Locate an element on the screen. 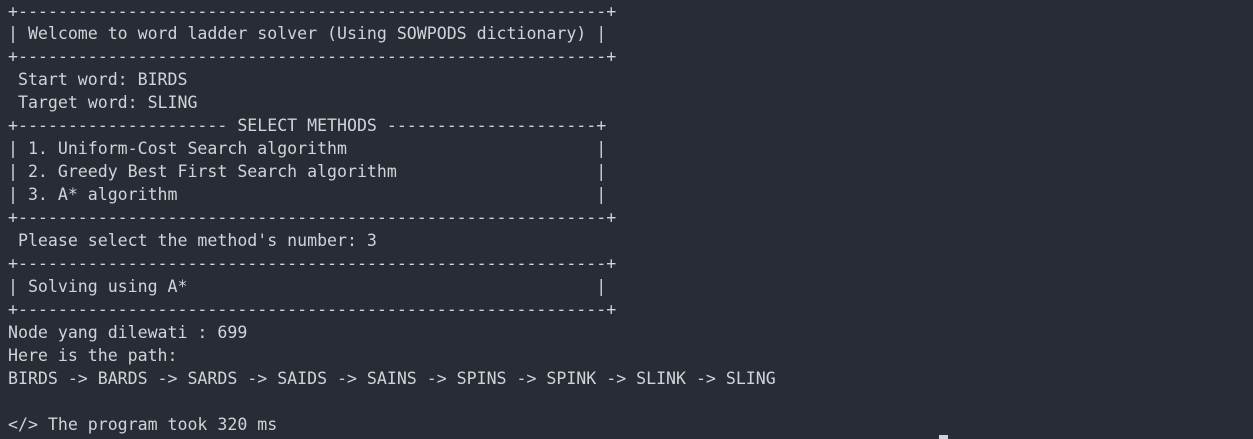 This screenshot has height=439, width=1253. method-prompt-line: Please select the method's number: 3 is located at coordinates (192, 240).